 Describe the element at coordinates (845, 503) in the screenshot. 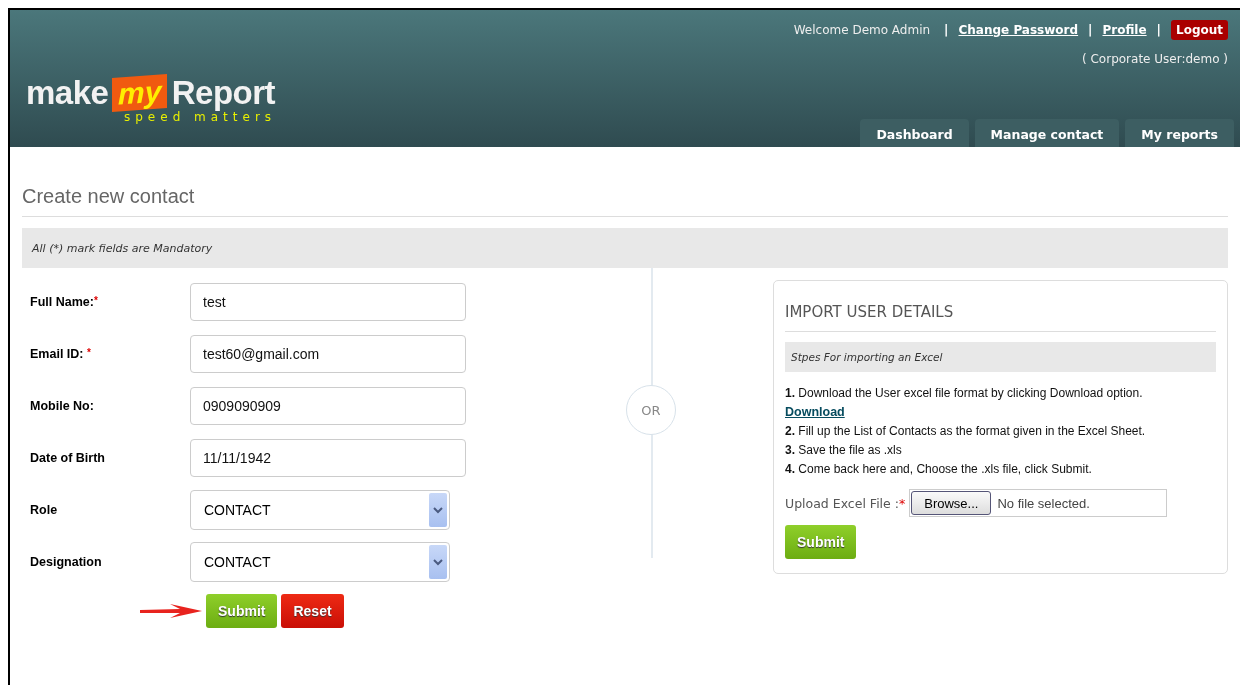

I see `upload-label: Upload Excel File :*` at that location.